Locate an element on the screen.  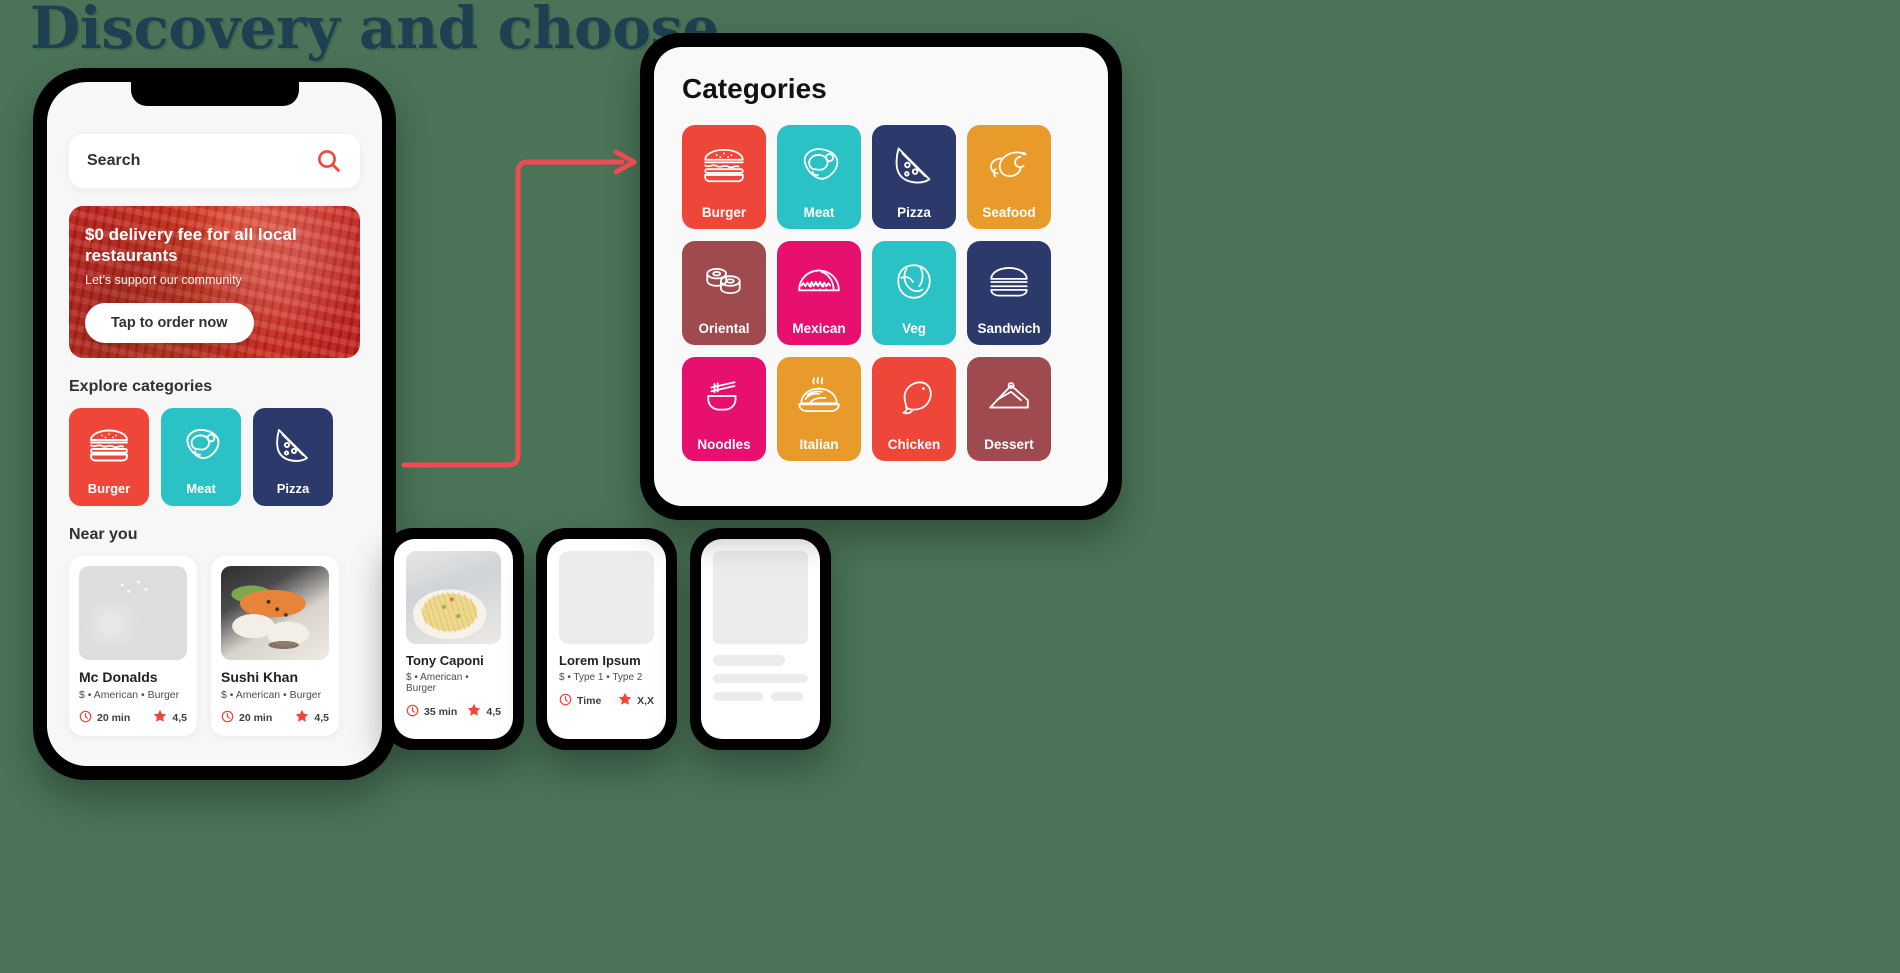
category-tile-oriental: Oriental is located at coordinates (724, 293).